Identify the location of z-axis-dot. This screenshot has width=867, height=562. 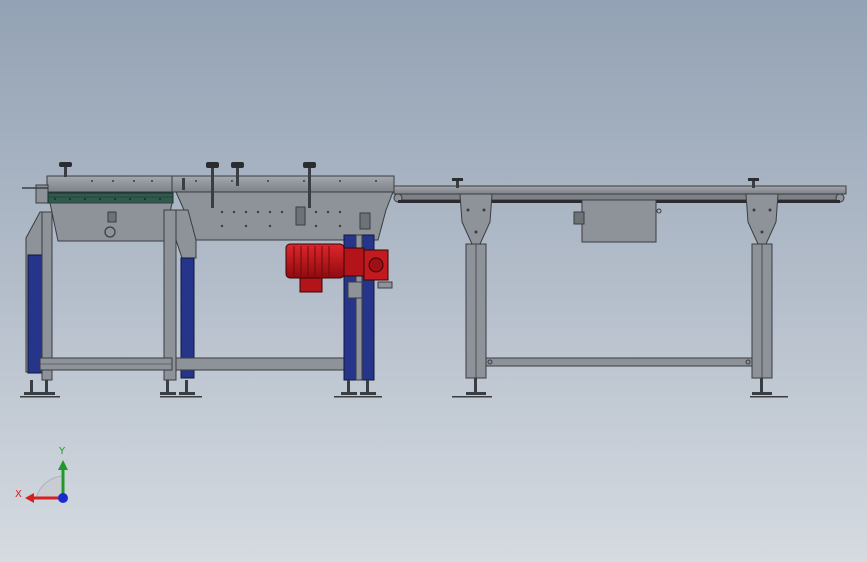
(63, 498).